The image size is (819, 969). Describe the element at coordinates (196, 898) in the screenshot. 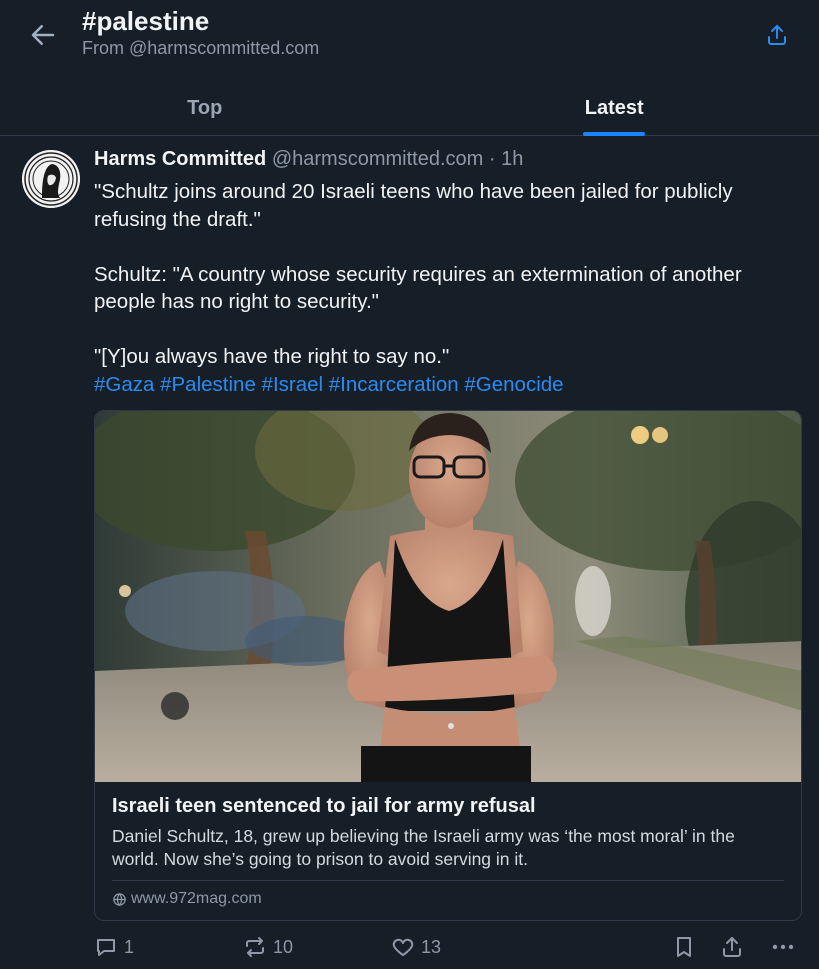

I see `link-card-domain-text: www.972mag.com` at that location.